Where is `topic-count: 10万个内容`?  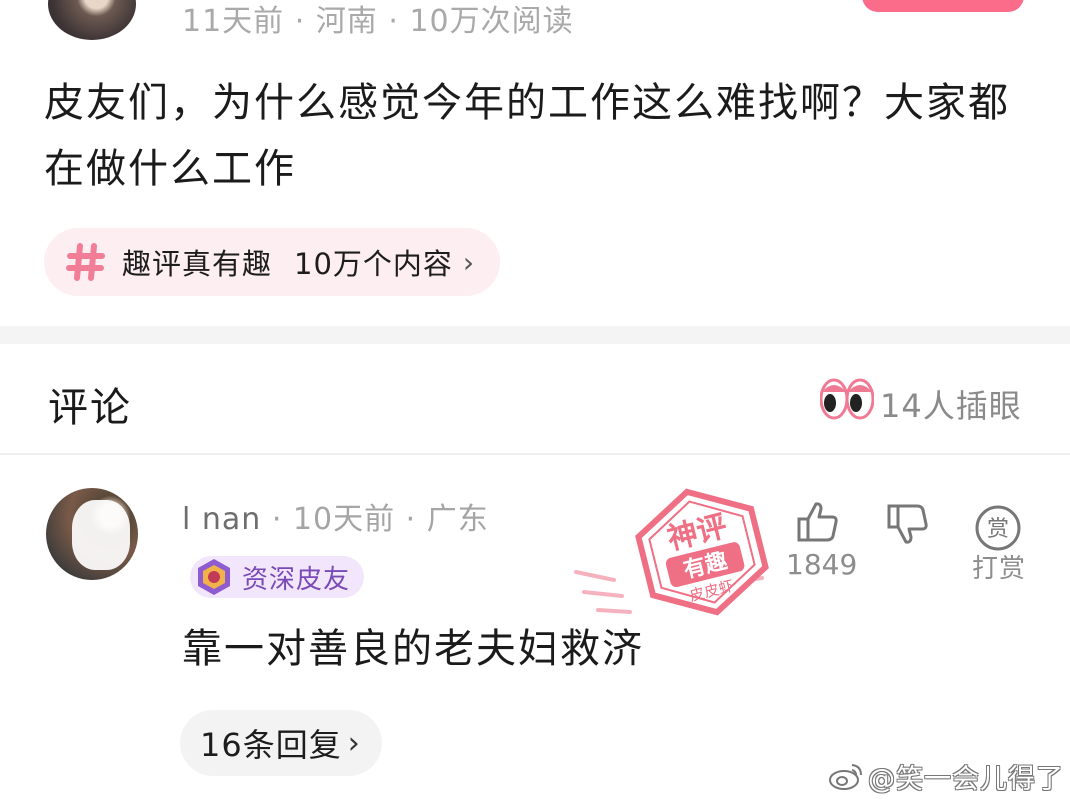
topic-count: 10万个内容 is located at coordinates (373, 264).